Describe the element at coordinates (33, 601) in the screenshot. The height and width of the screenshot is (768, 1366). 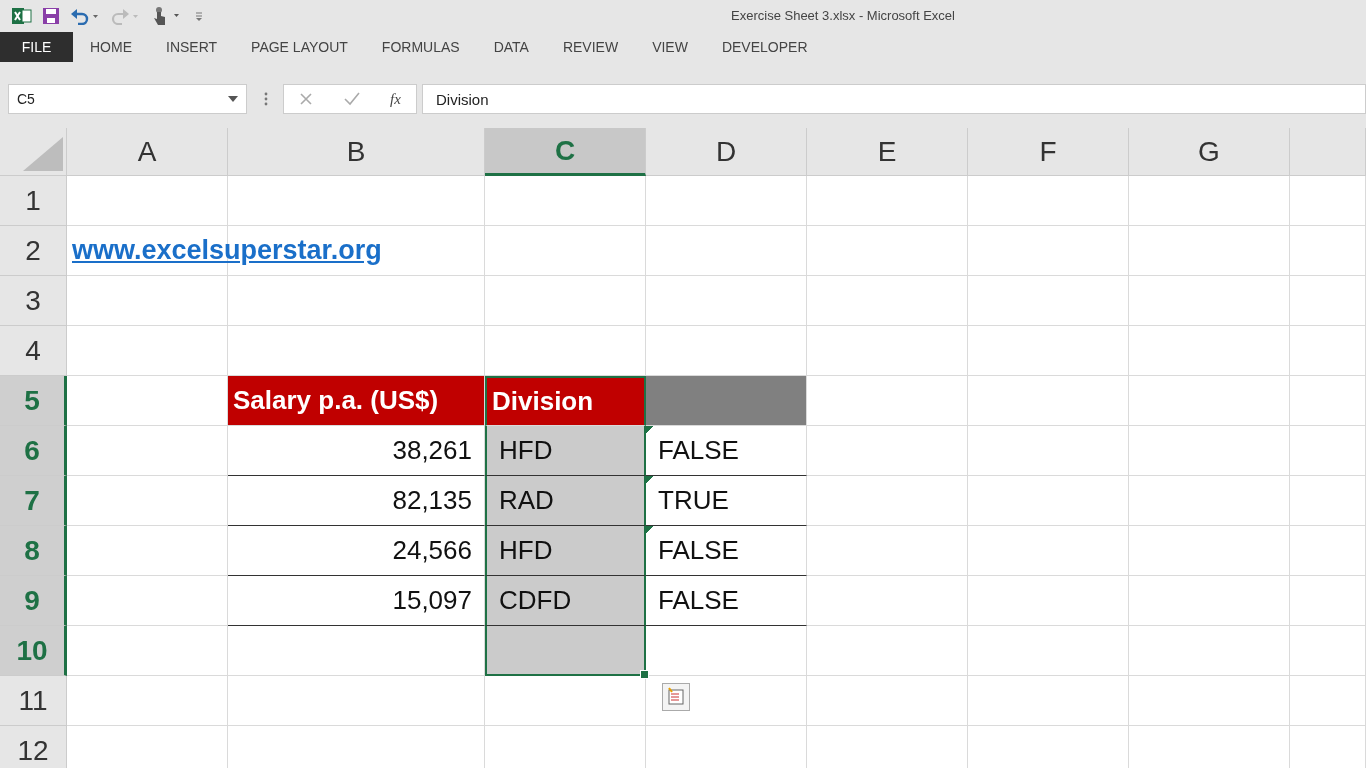
I see `row-header: 9` at that location.